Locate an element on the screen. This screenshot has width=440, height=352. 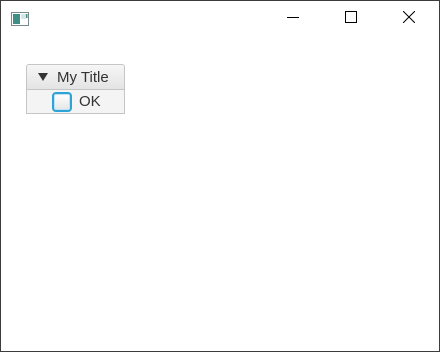
titled-pane-header: My Title is located at coordinates (75, 77).